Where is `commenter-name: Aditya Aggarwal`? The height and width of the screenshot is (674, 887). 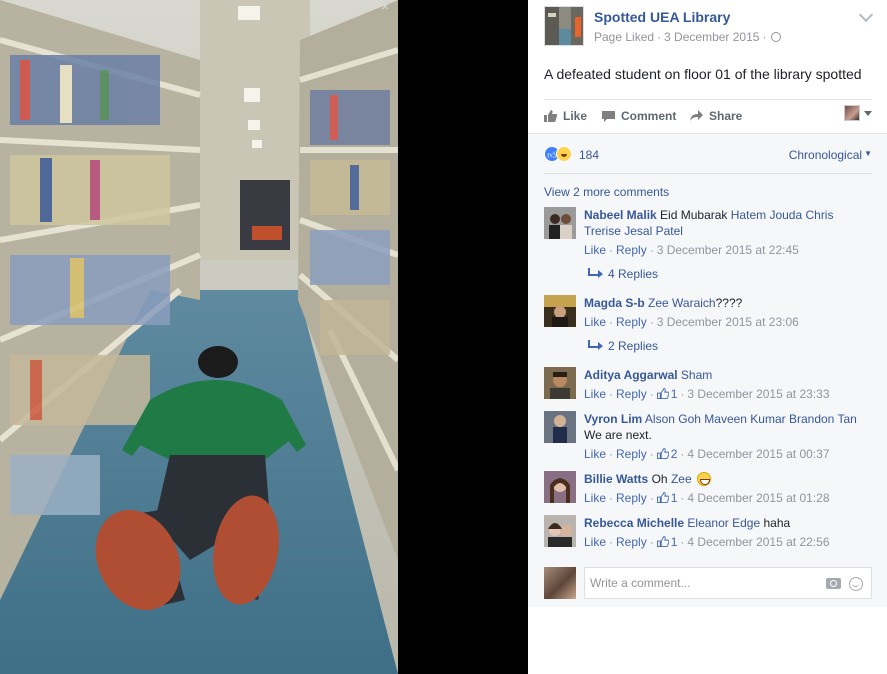 commenter-name: Aditya Aggarwal is located at coordinates (631, 375).